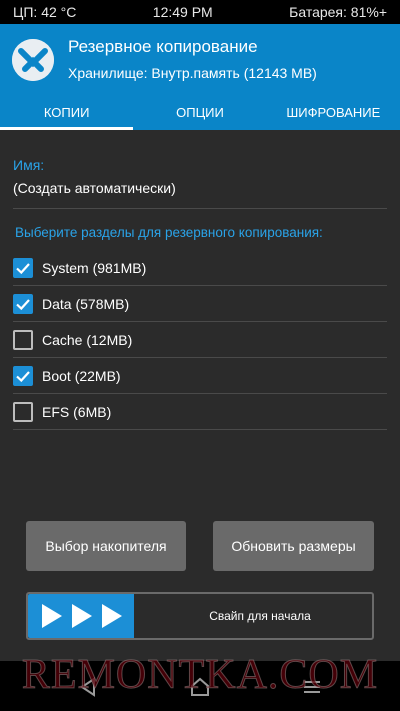 This screenshot has width=400, height=711. I want to click on partition-row-data: Data (578MB), so click(200, 304).